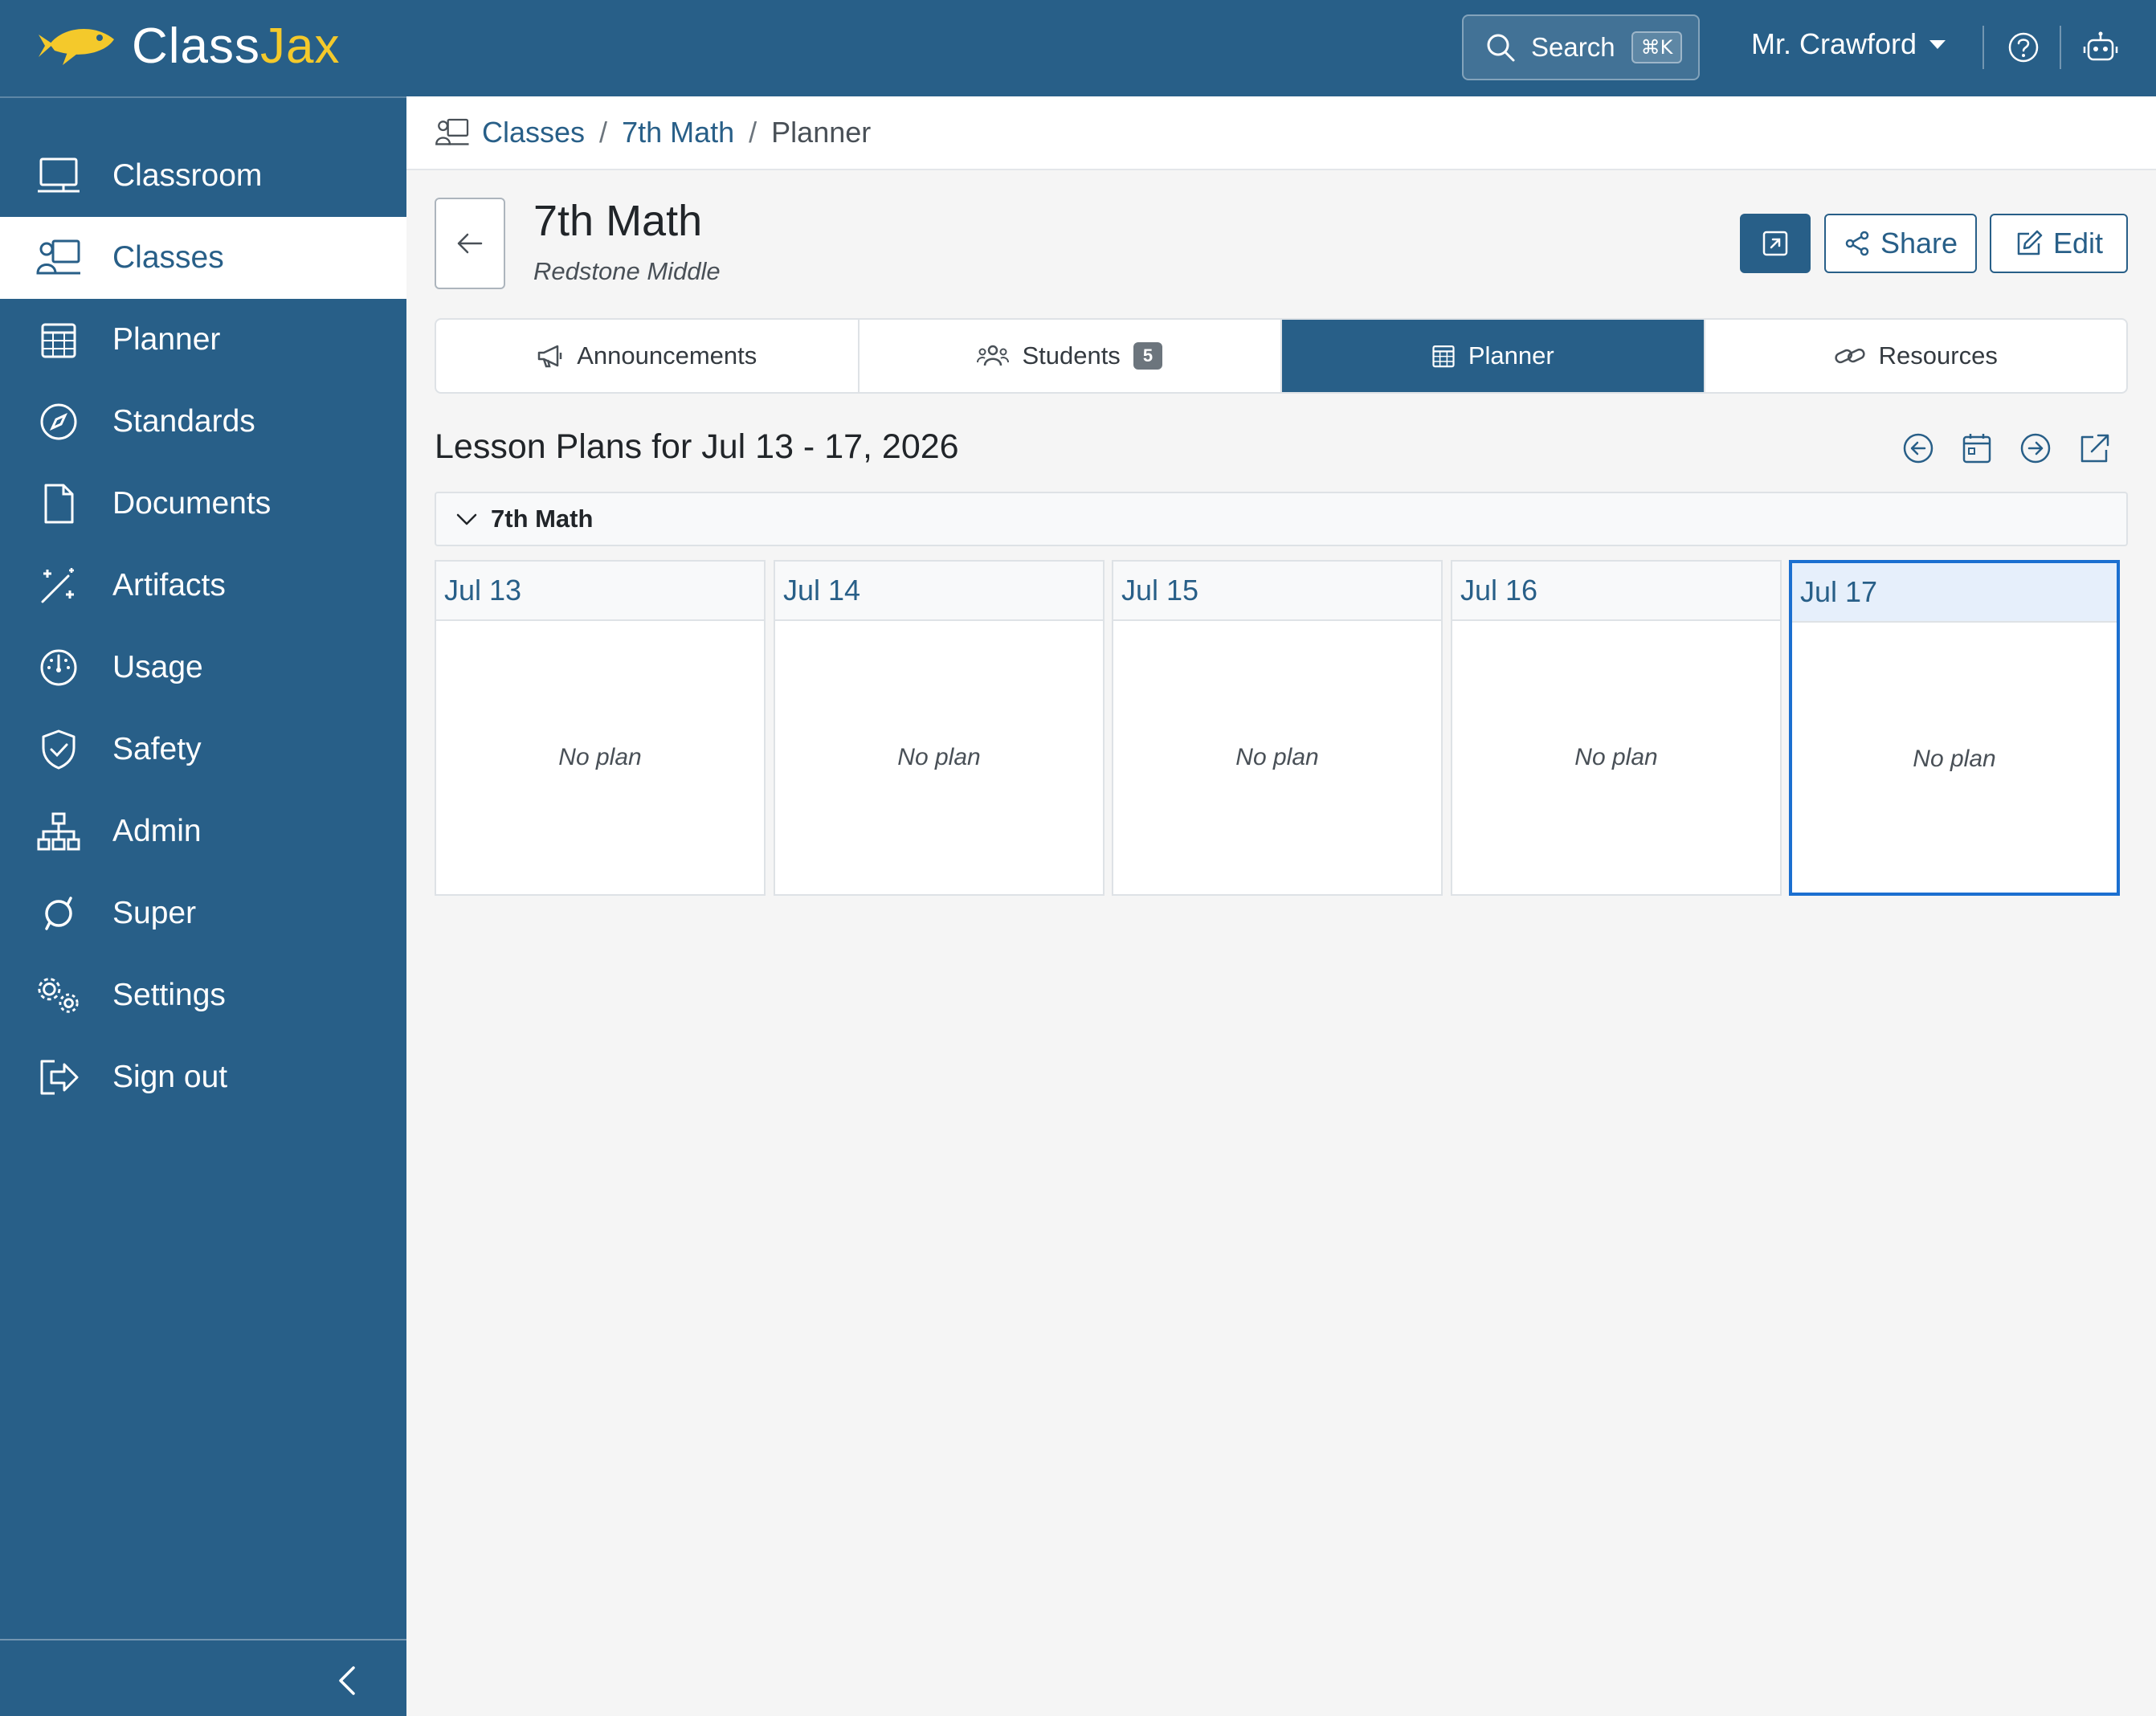 The image size is (2156, 1716). Describe the element at coordinates (1573, 47) in the screenshot. I see `search-label: Search` at that location.